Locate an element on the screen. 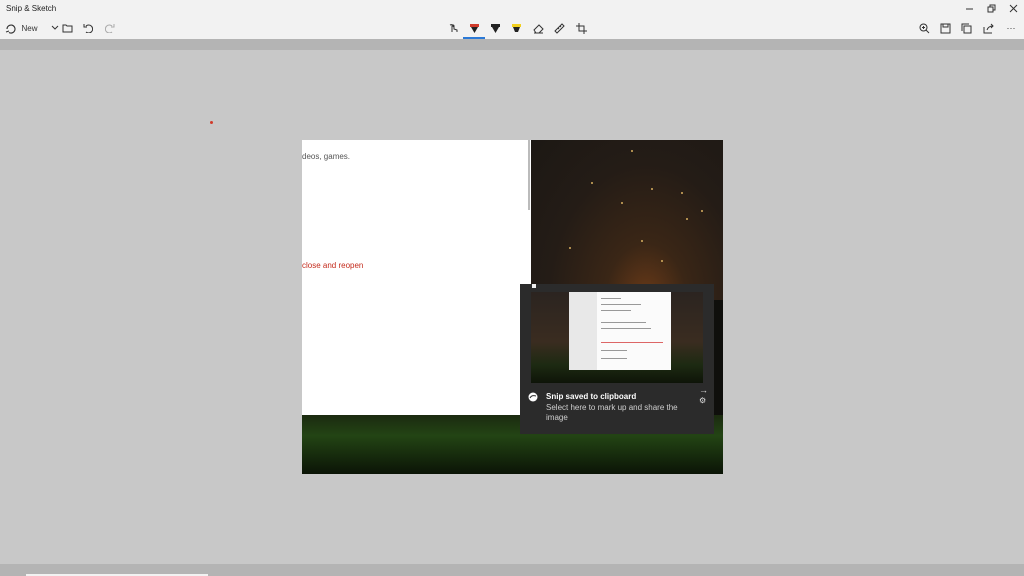 The width and height of the screenshot is (1024, 576). ballpoint-pen-button is located at coordinates (474, 28).